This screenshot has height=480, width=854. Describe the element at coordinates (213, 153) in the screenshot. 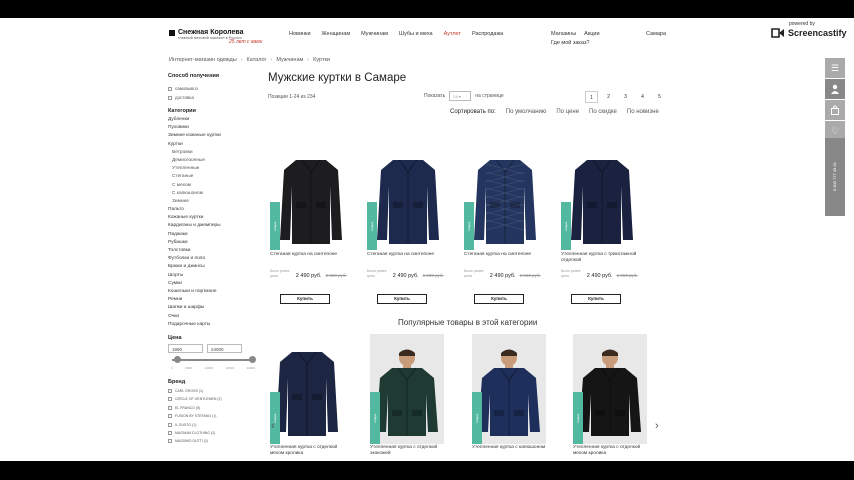

I see `subcategory-link: Ветровки` at that location.